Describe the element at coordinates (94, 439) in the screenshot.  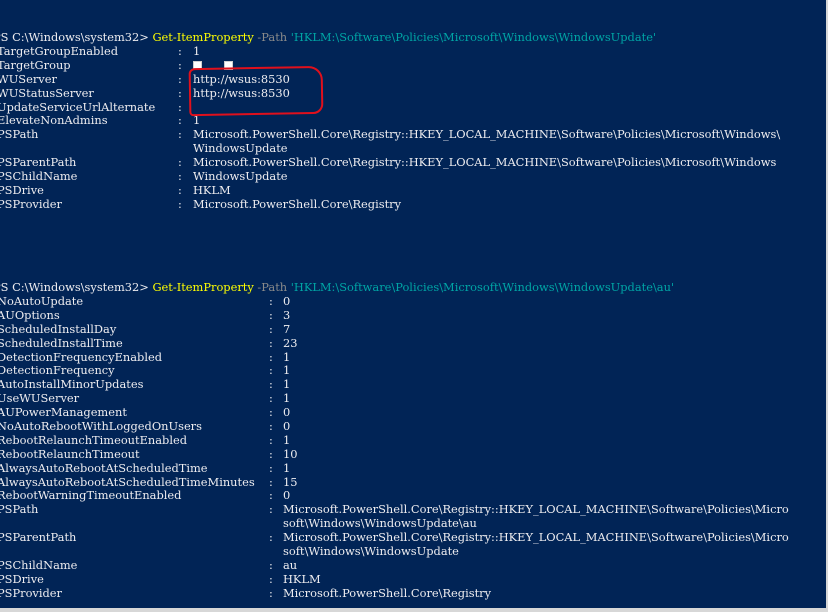
I see `property-name: RebootRelaunchTimeoutEnabled` at that location.